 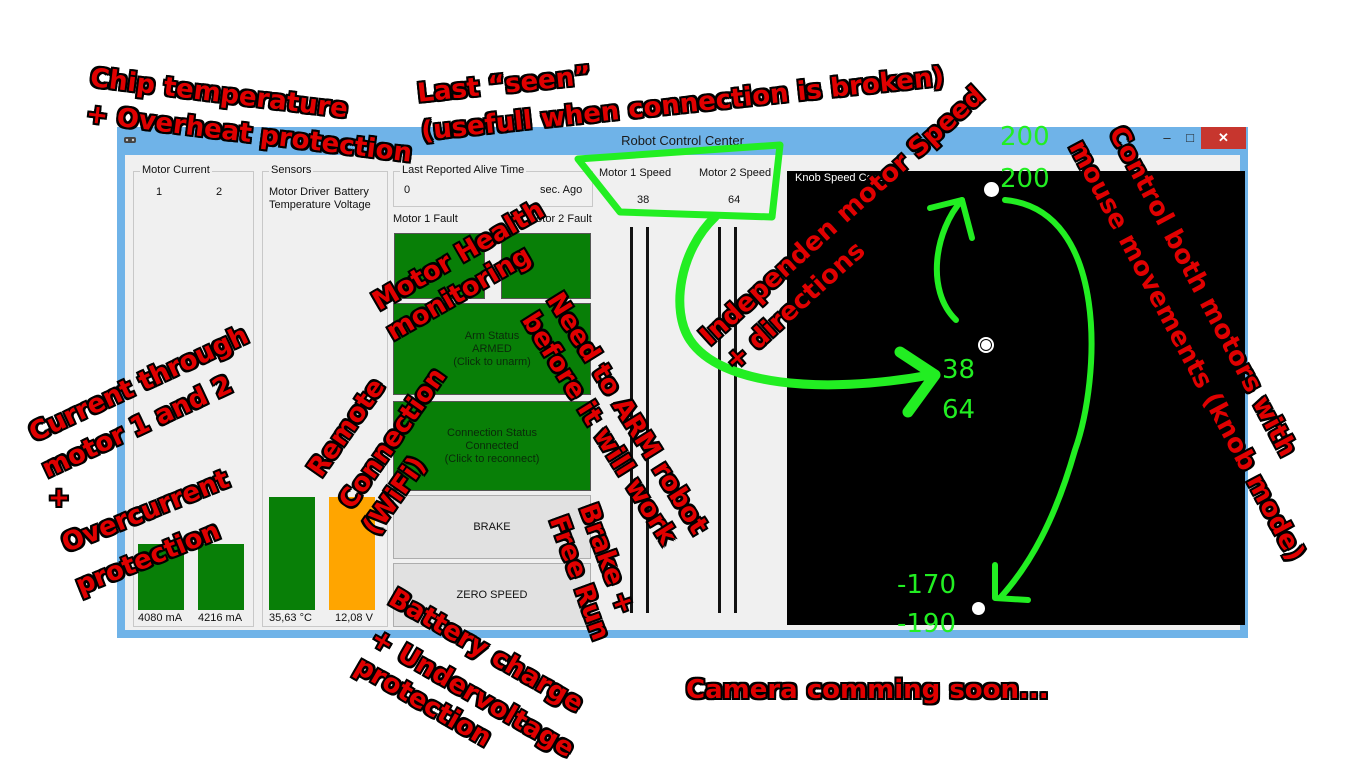 I want to click on annotation-current-3: +, so click(x=59, y=498).